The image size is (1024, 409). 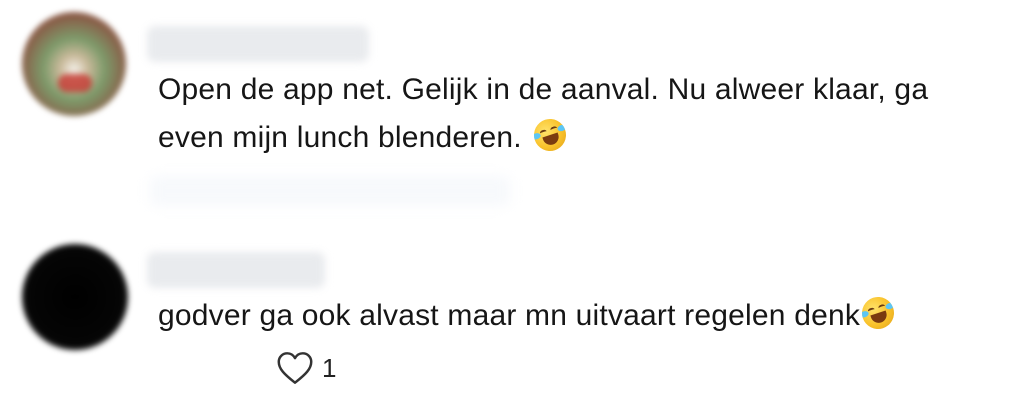 I want to click on comment-text-line-2: even mijn lunch blenderen., so click(x=543, y=138).